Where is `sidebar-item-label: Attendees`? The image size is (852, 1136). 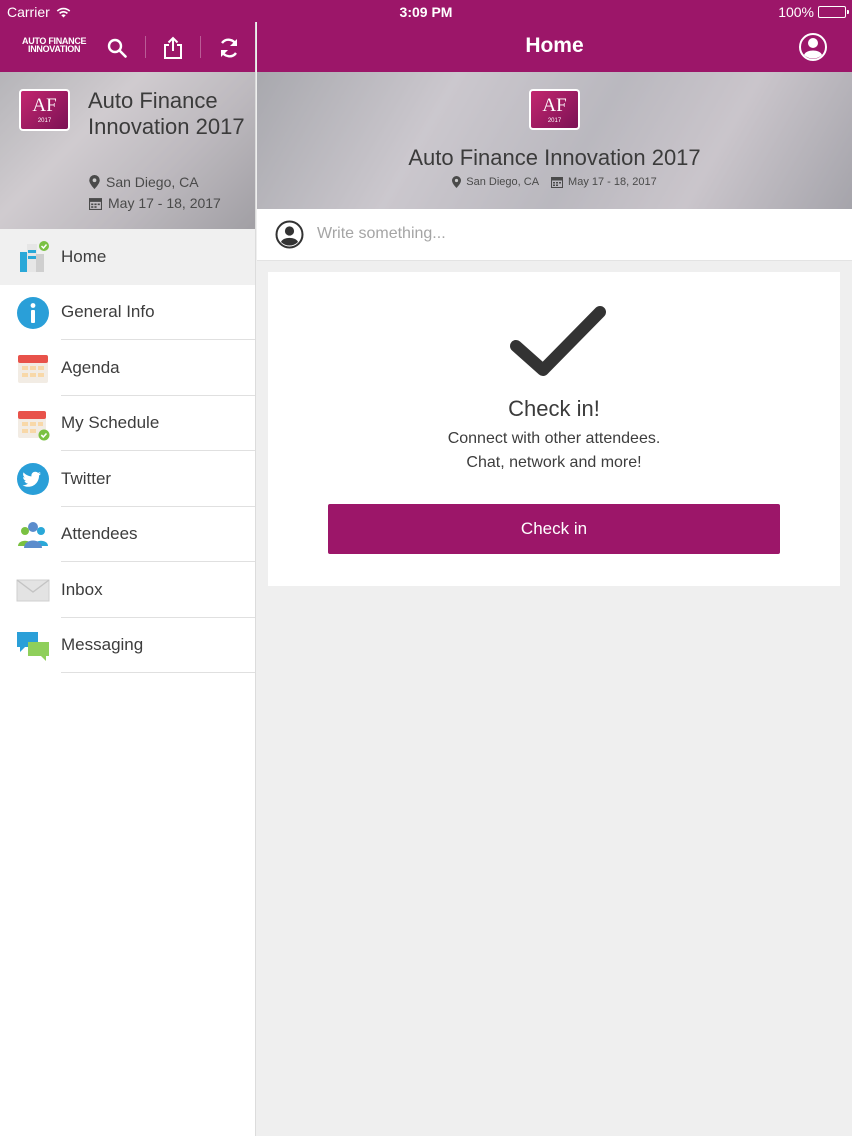
sidebar-item-label: Attendees is located at coordinates (99, 534).